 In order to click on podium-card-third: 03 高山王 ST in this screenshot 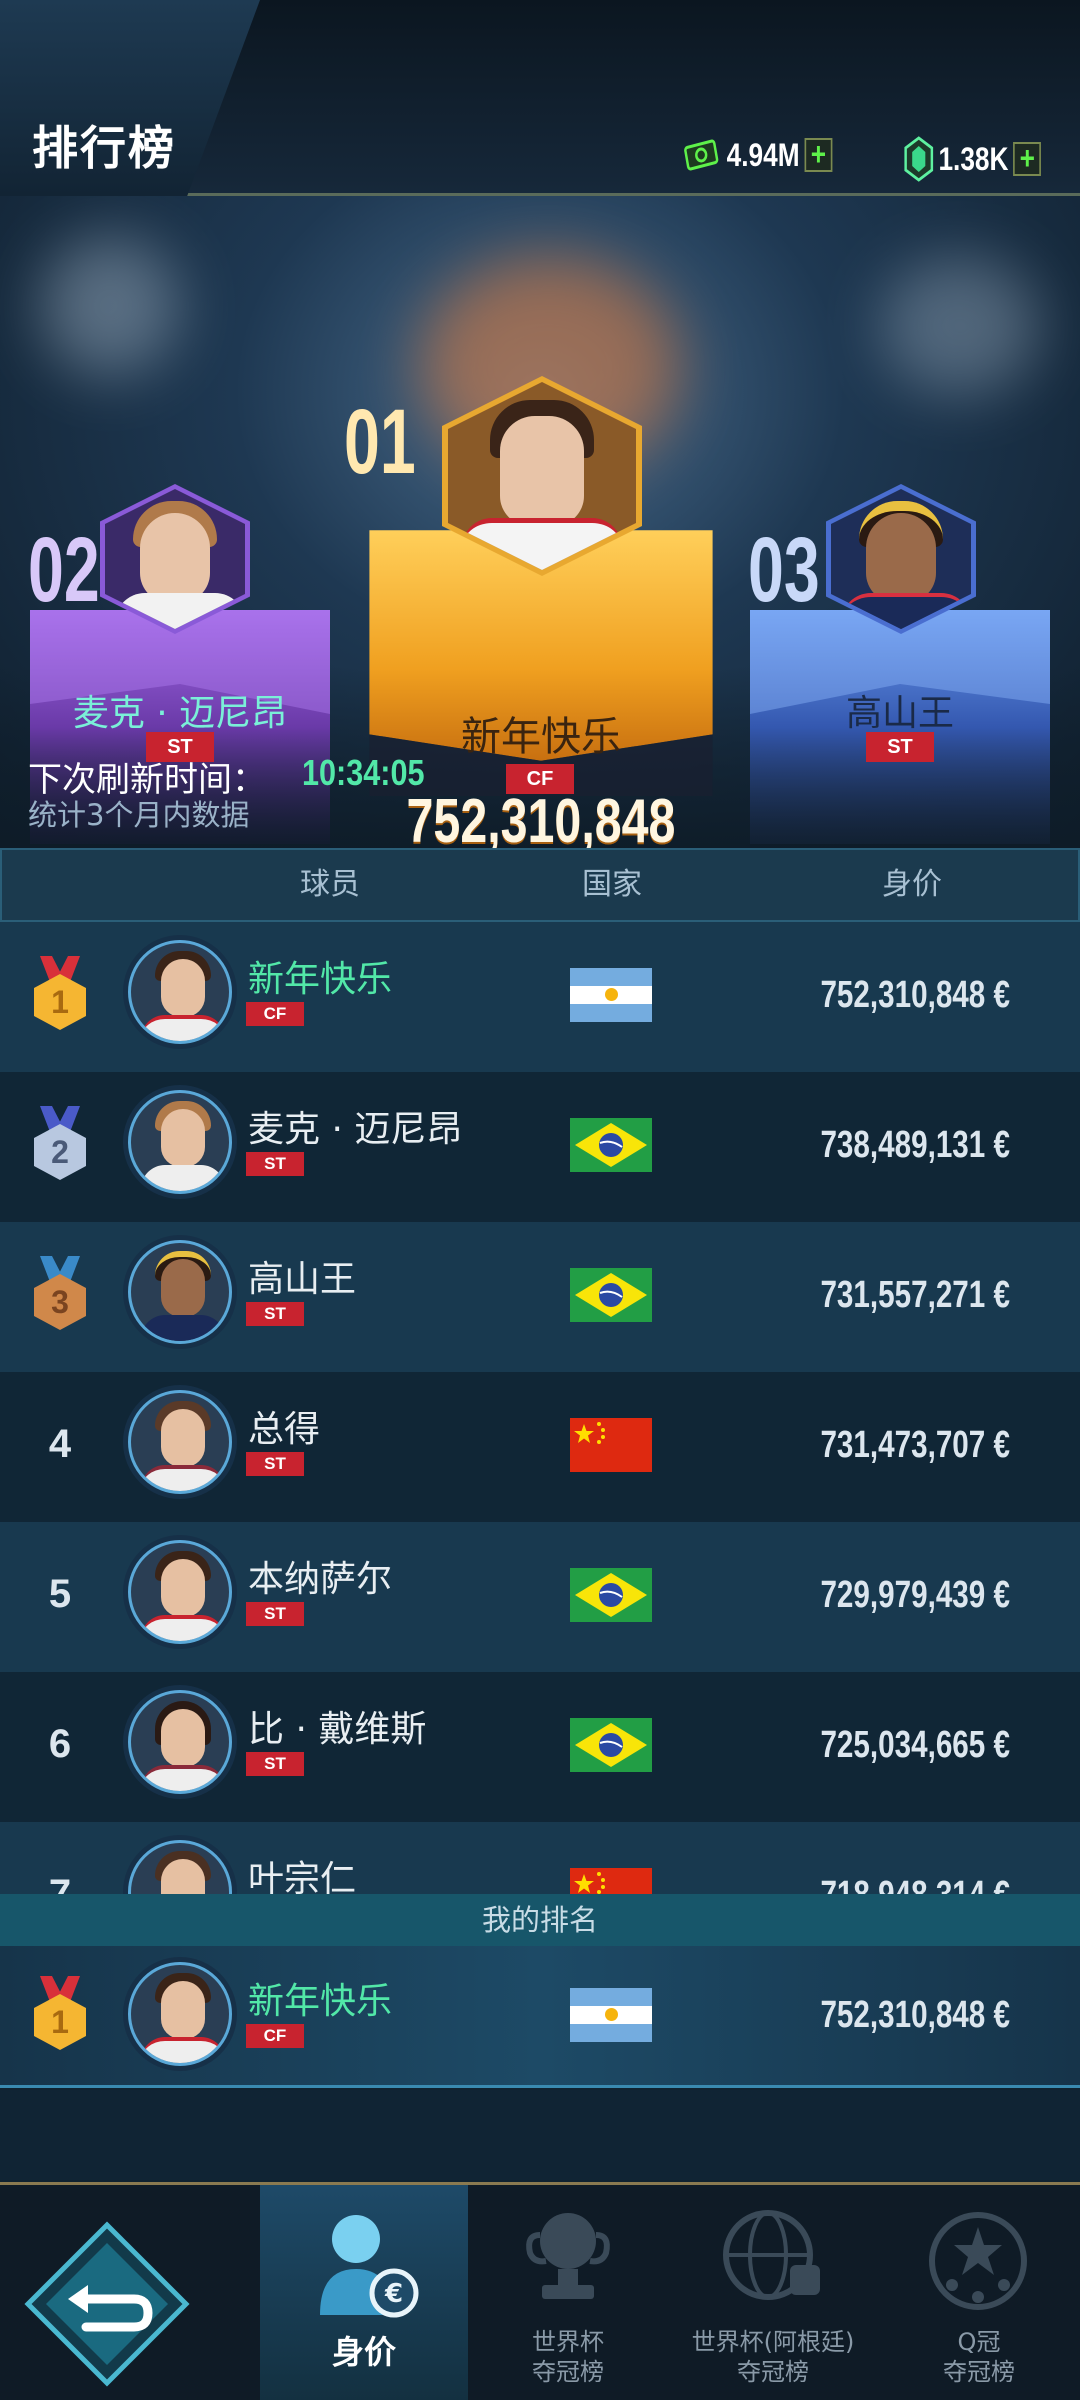, I will do `click(899, 631)`.